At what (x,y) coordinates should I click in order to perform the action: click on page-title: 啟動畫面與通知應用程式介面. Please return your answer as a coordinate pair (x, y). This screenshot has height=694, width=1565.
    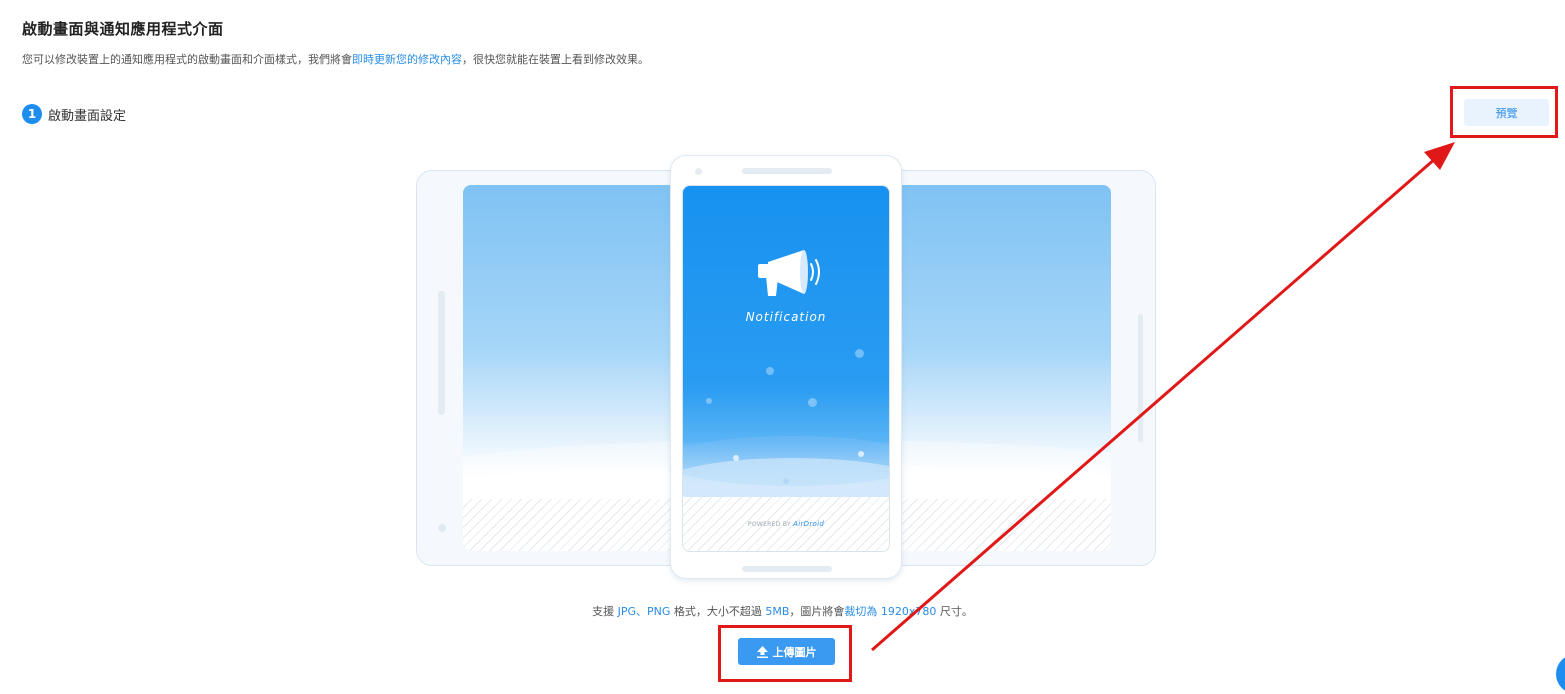
    Looking at the image, I should click on (123, 29).